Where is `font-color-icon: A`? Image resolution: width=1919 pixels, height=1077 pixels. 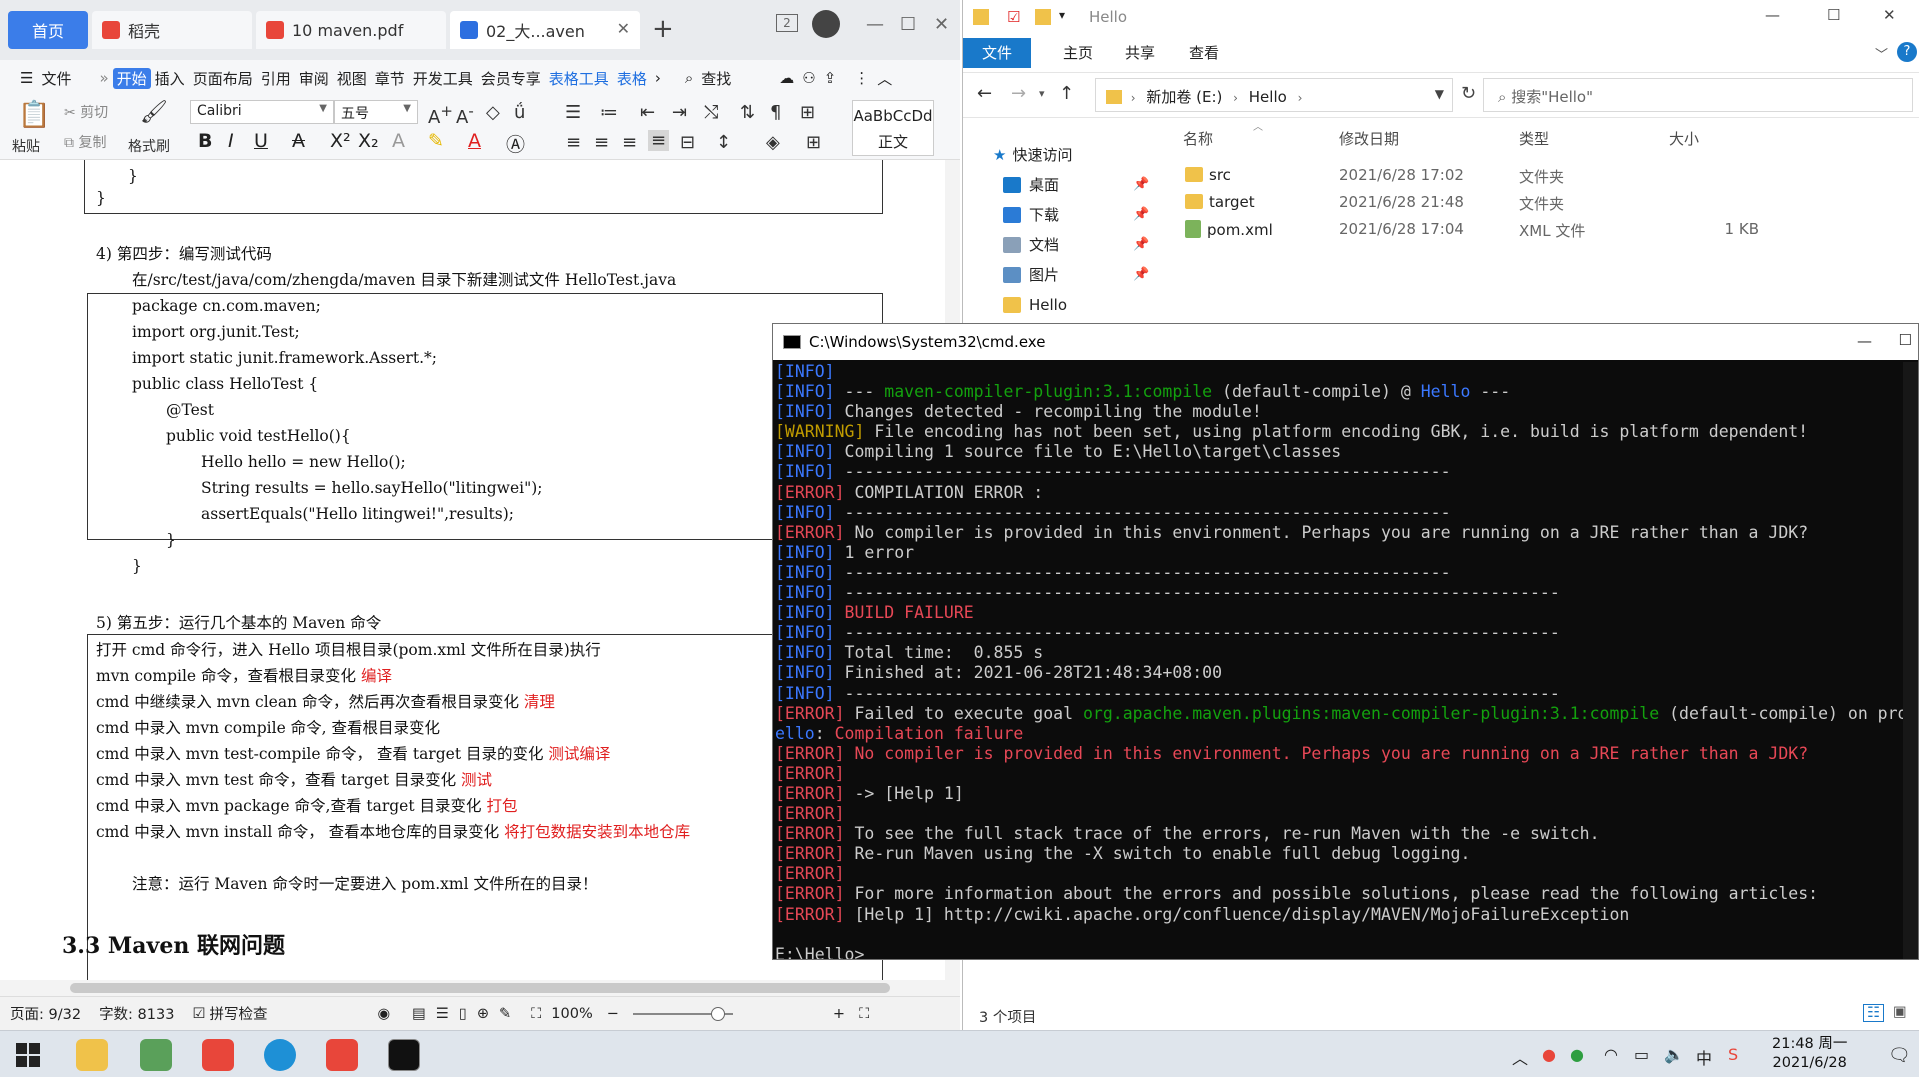
font-color-icon: A is located at coordinates (474, 141).